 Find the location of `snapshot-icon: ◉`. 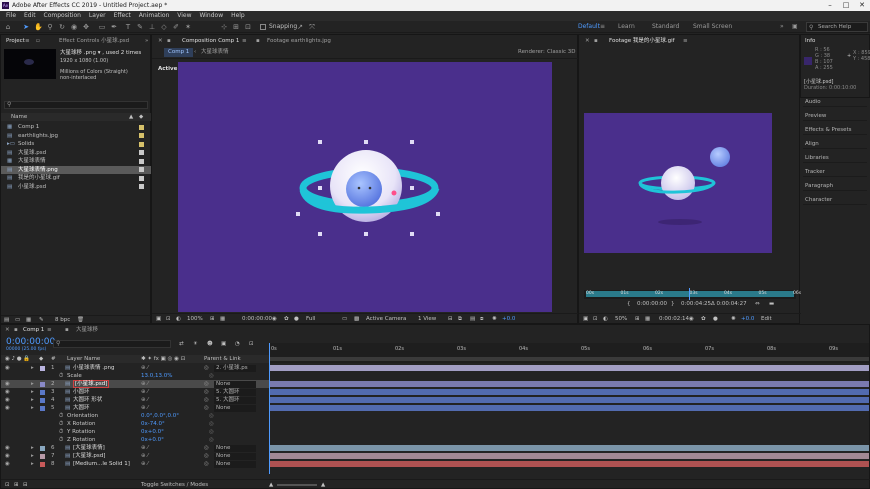

snapshot-icon: ◉ is located at coordinates (274, 319).